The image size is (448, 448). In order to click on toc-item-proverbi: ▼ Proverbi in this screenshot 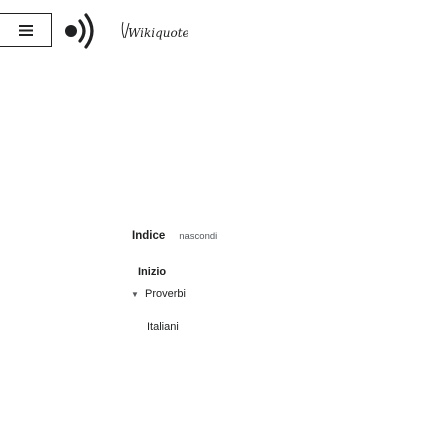, I will do `click(158, 294)`.